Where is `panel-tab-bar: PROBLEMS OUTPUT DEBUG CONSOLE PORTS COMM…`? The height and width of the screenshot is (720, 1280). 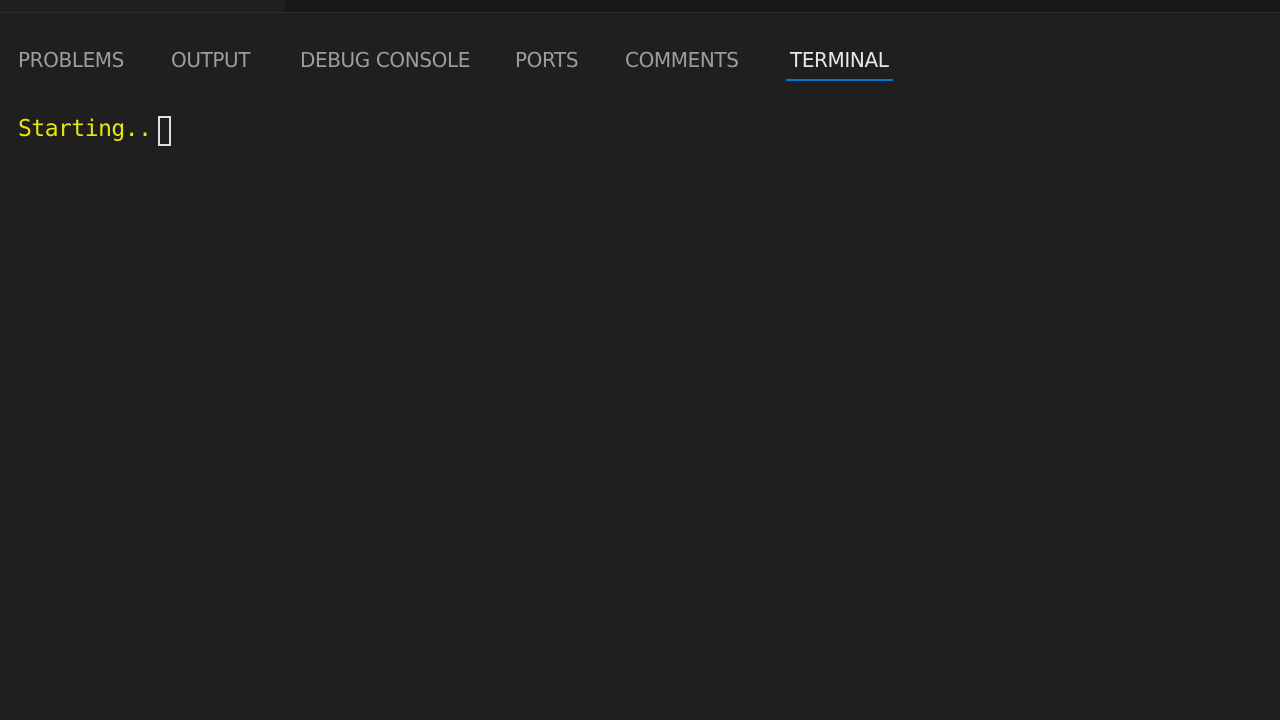 panel-tab-bar: PROBLEMS OUTPUT DEBUG CONSOLE PORTS COMM… is located at coordinates (640, 61).